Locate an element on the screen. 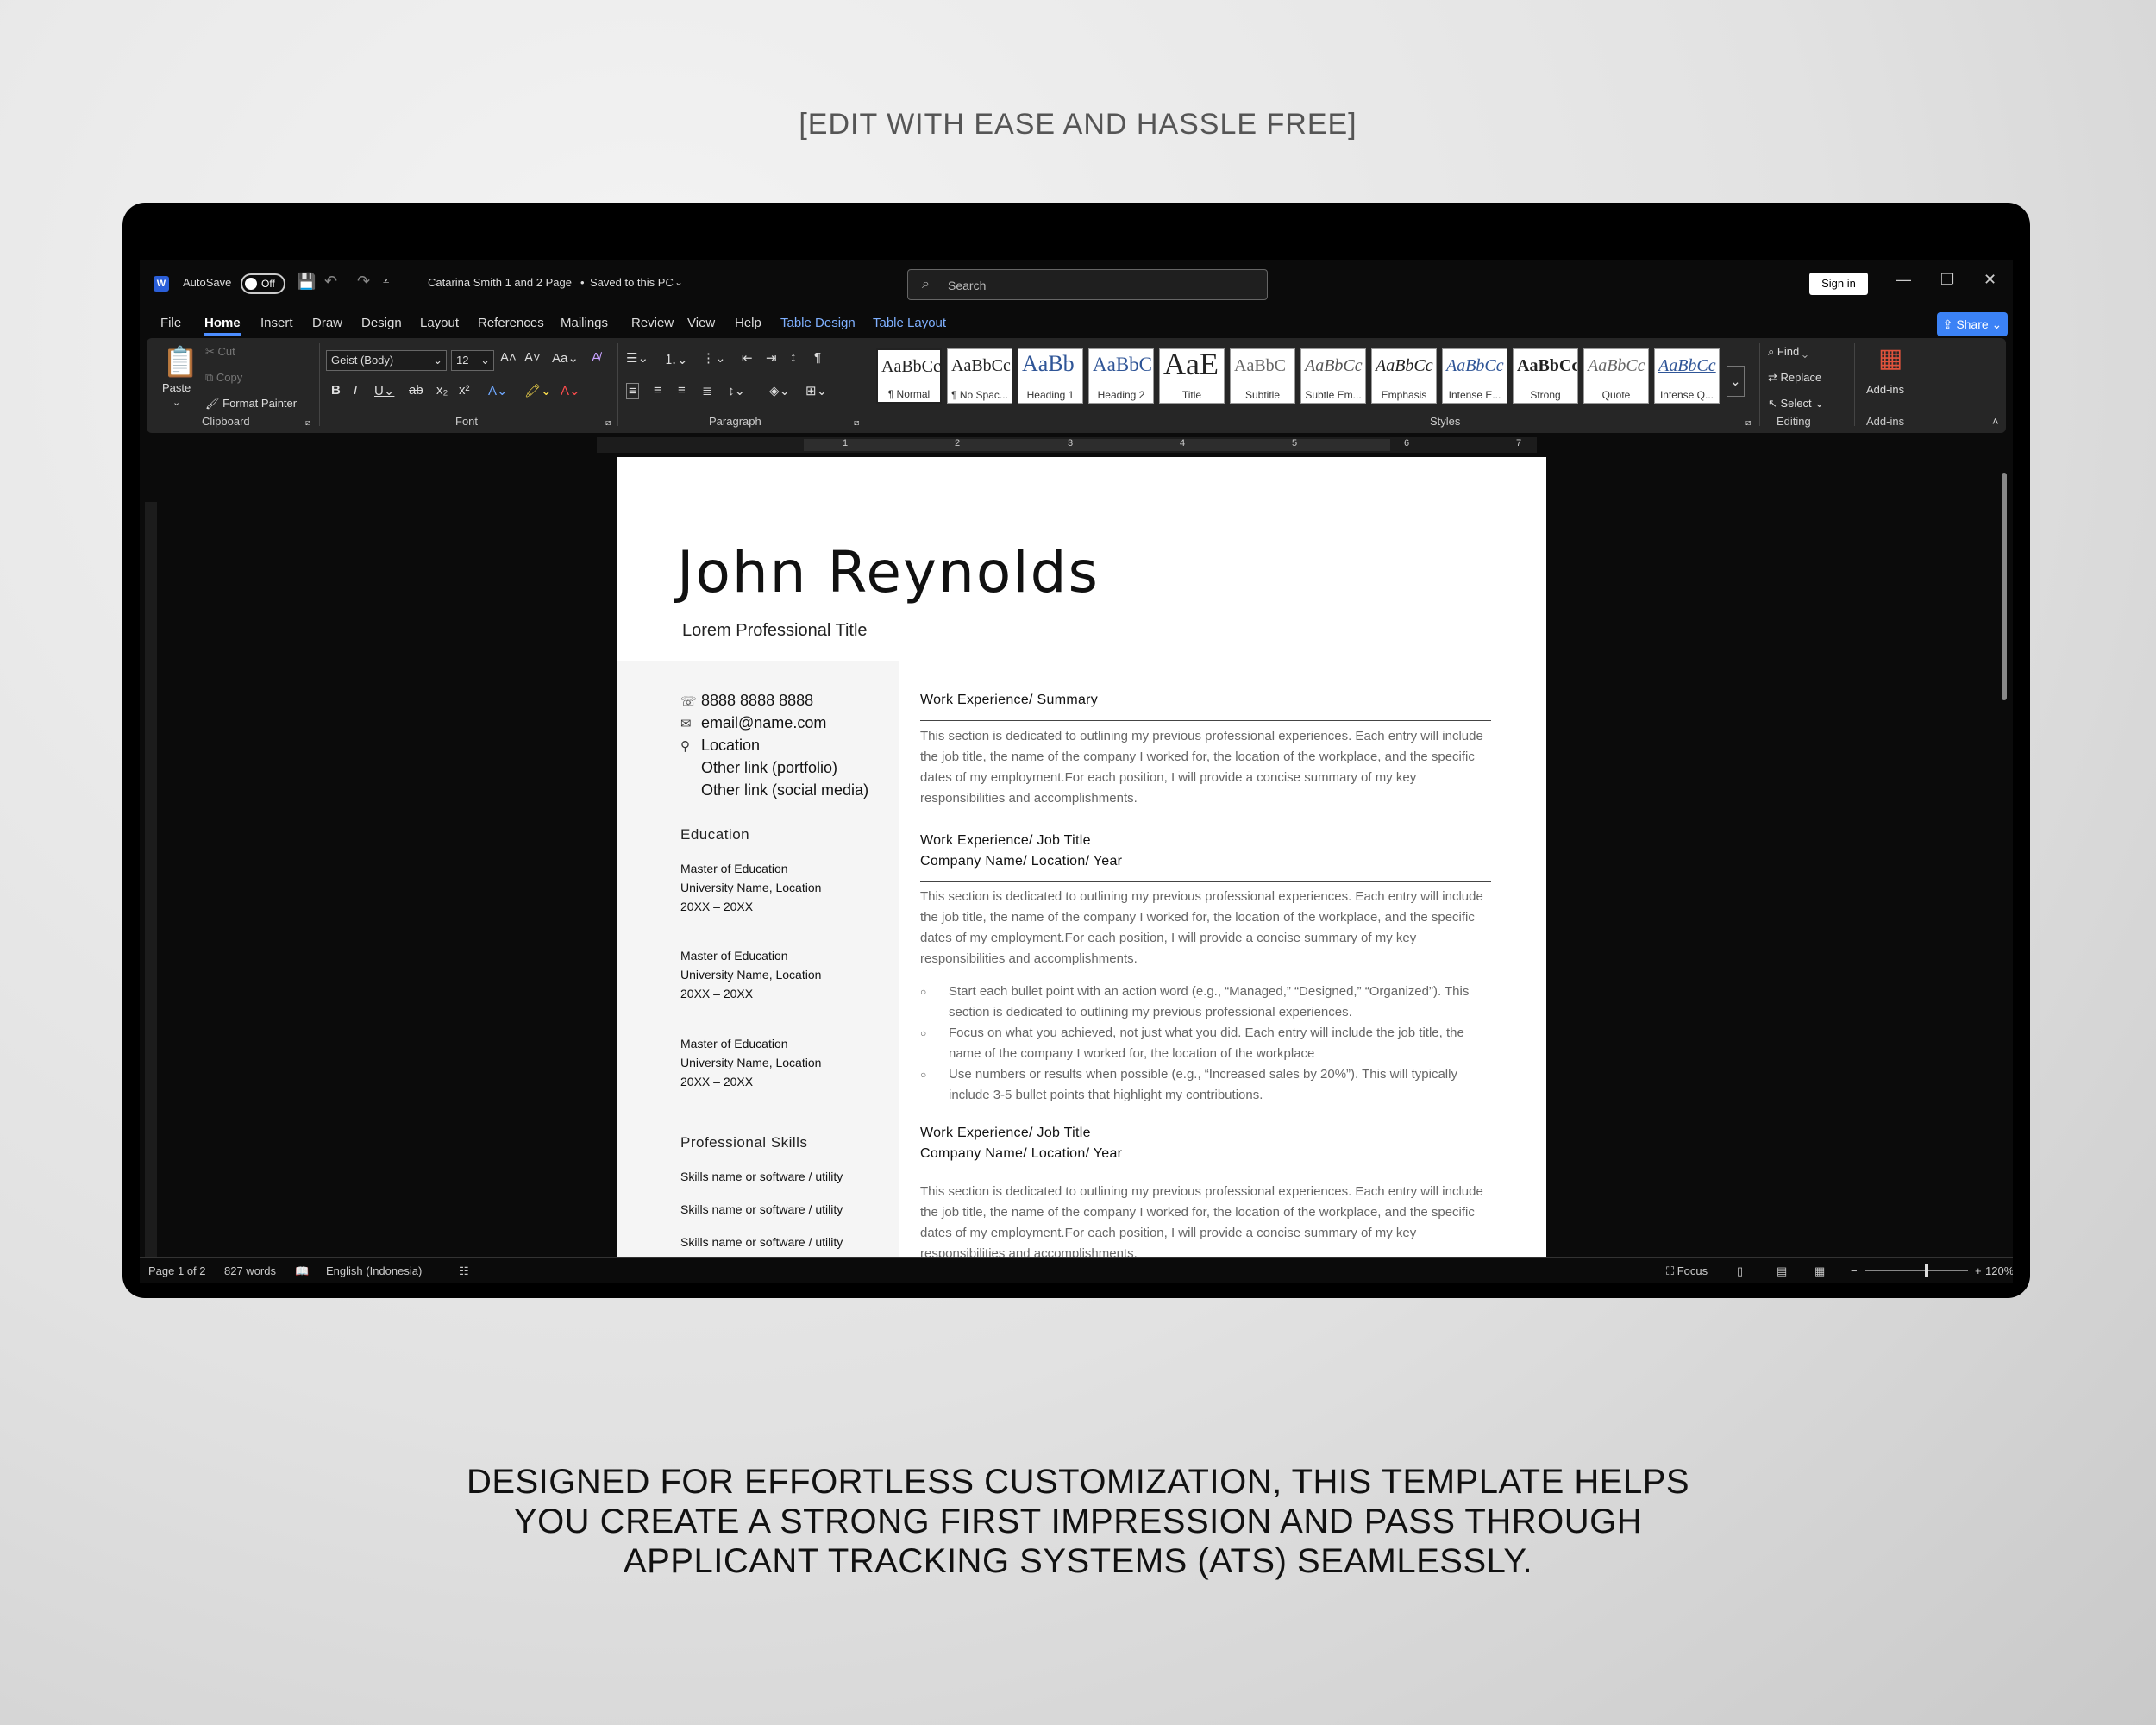 The height and width of the screenshot is (1725, 2156). skills-heading: Professional Skills is located at coordinates (743, 1142).